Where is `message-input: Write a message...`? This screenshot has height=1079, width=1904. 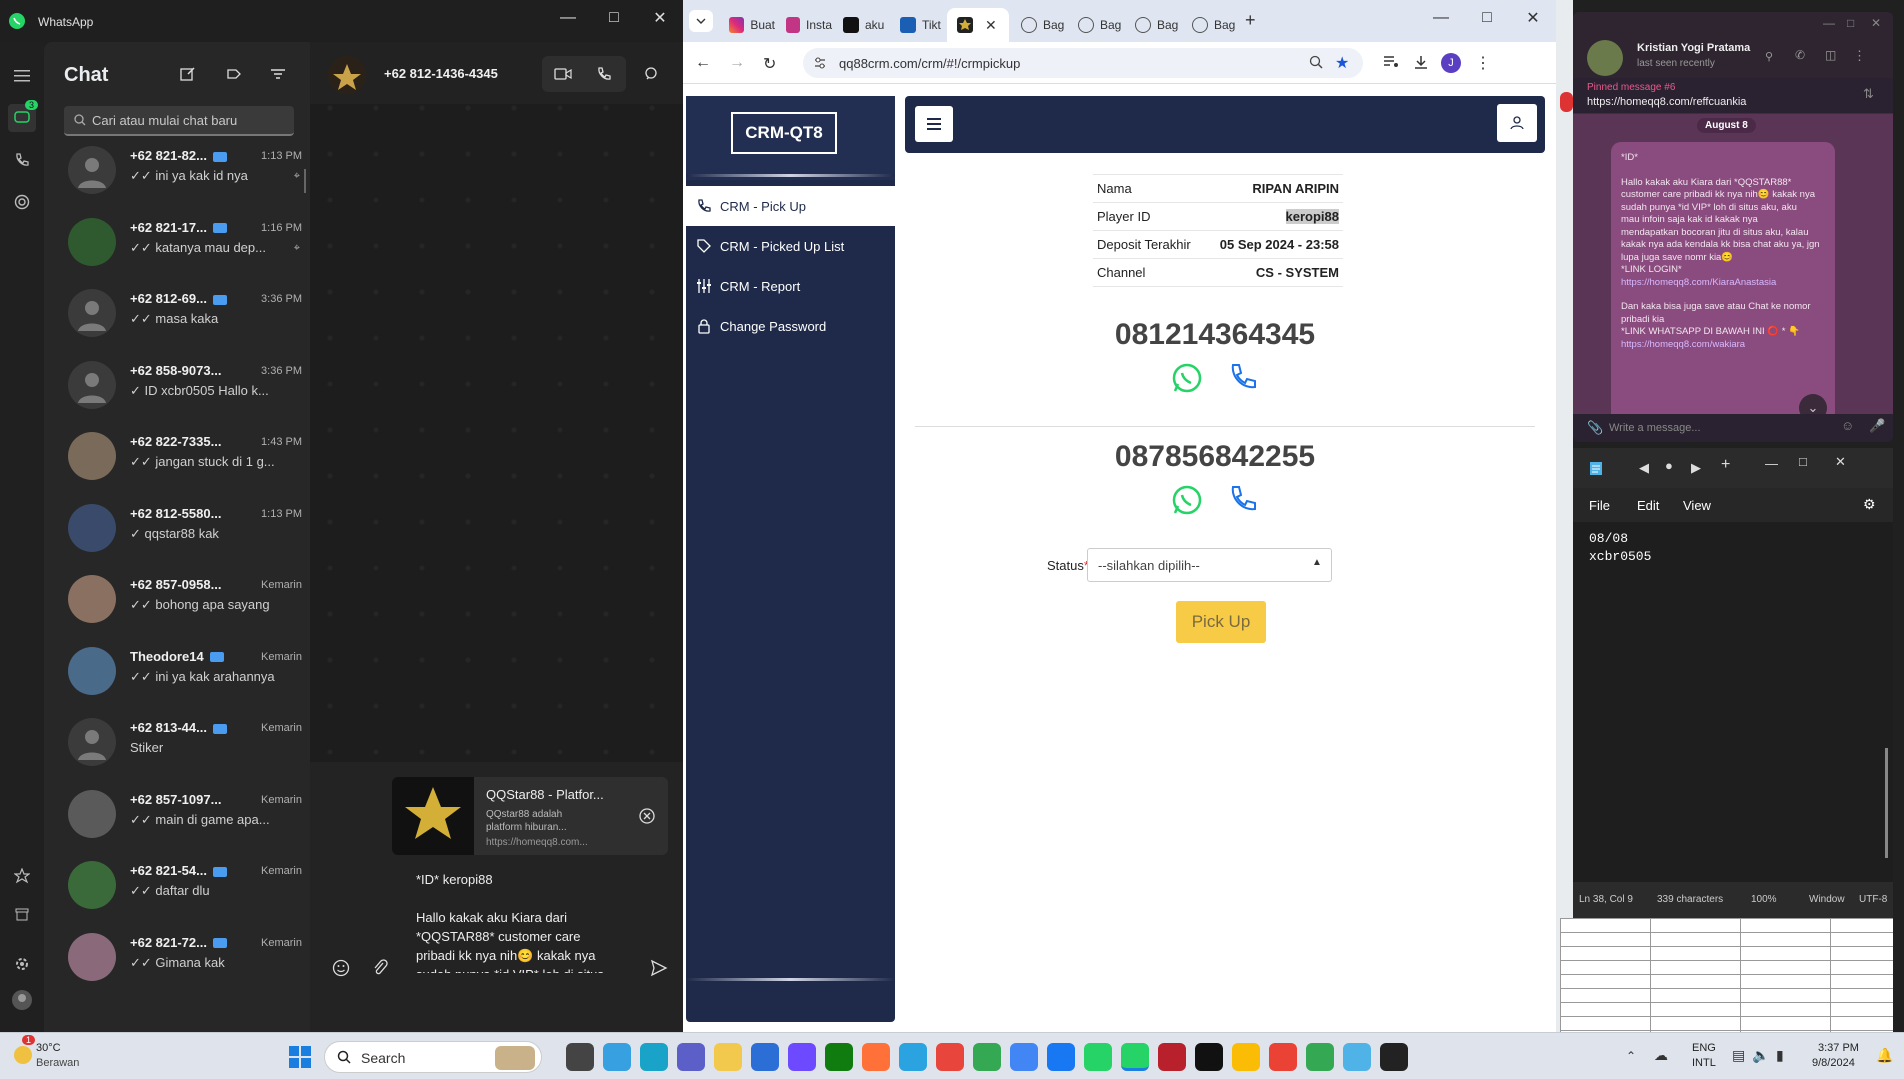
message-input: Write a message... is located at coordinates (1655, 428).